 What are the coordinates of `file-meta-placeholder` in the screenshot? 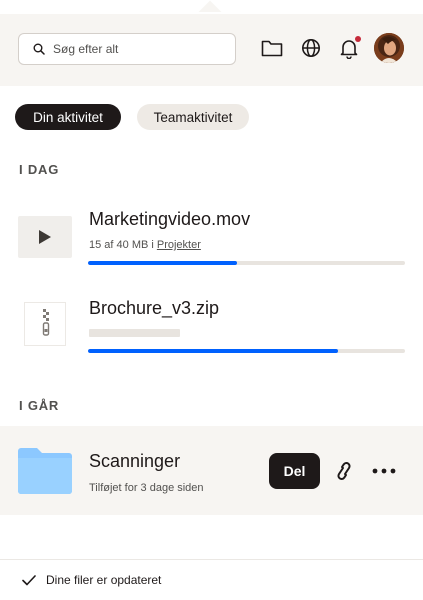 It's located at (134, 333).